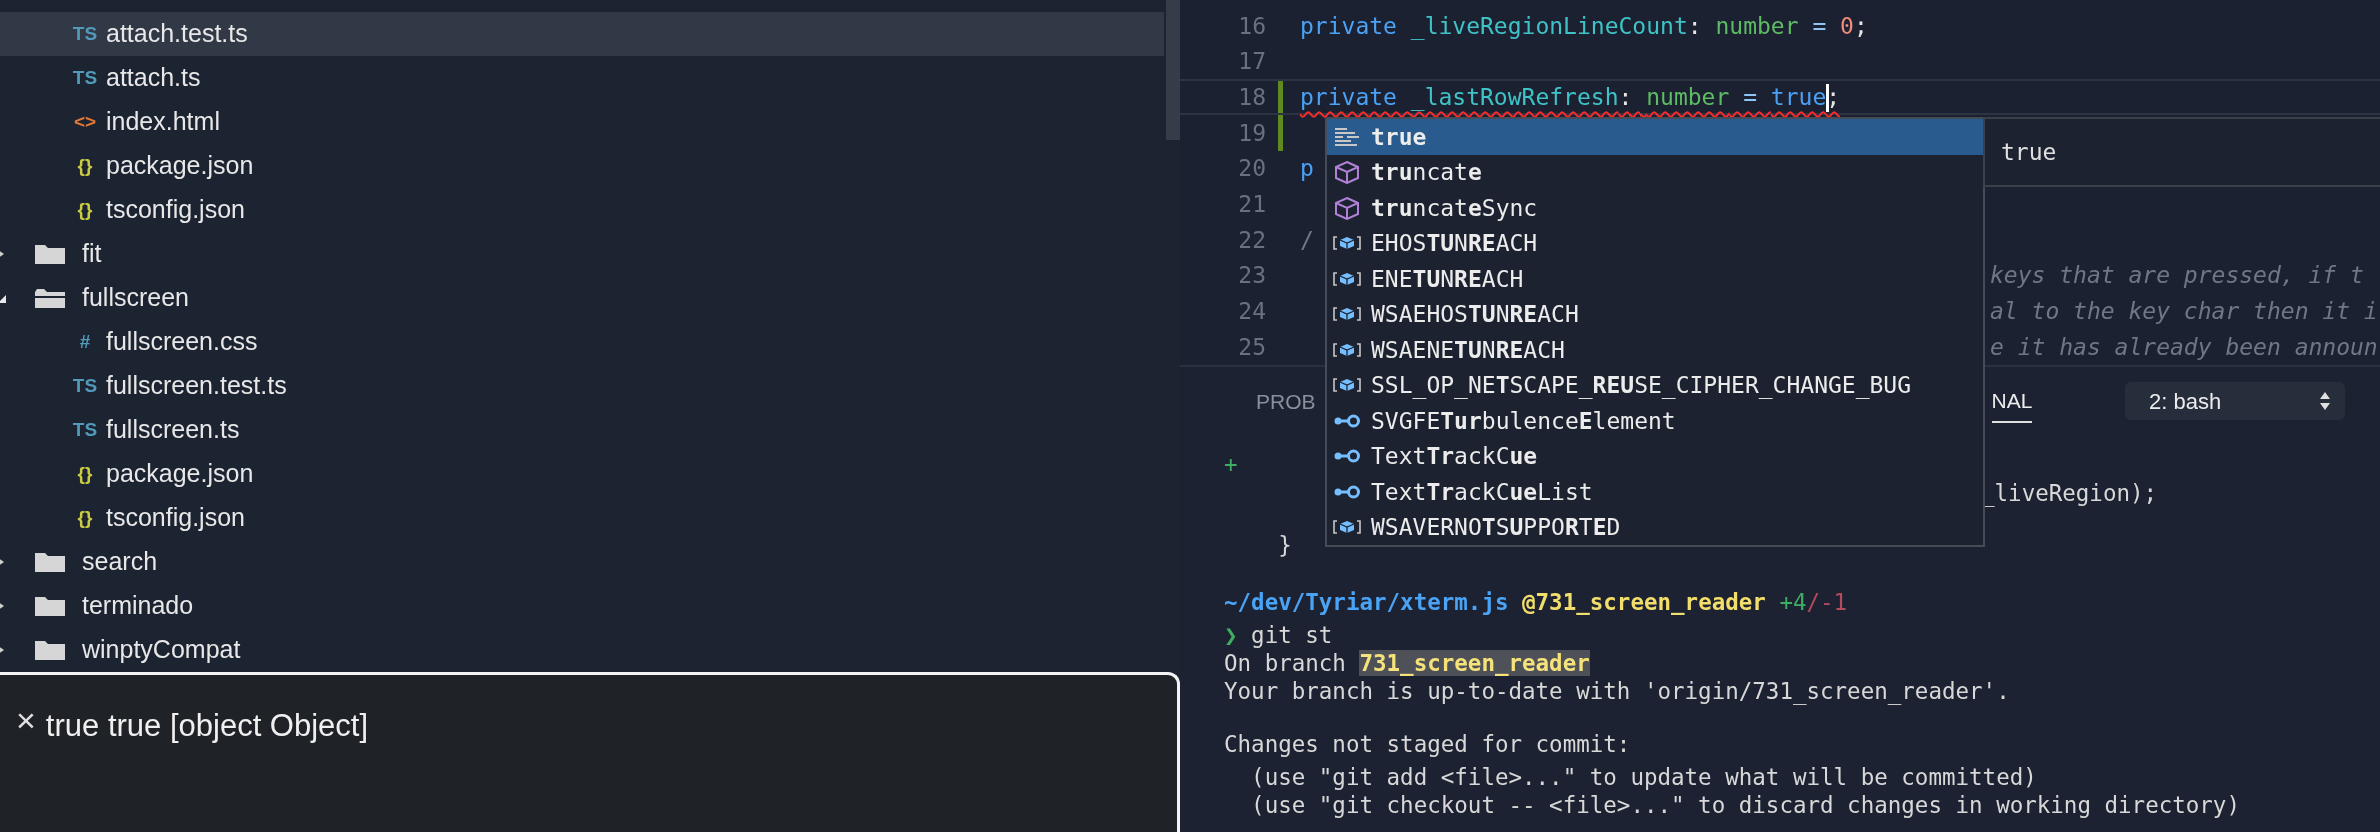  I want to click on terminal-line: Your branch is up-to-date with 'origin/731_screen_reader'., so click(1617, 691).